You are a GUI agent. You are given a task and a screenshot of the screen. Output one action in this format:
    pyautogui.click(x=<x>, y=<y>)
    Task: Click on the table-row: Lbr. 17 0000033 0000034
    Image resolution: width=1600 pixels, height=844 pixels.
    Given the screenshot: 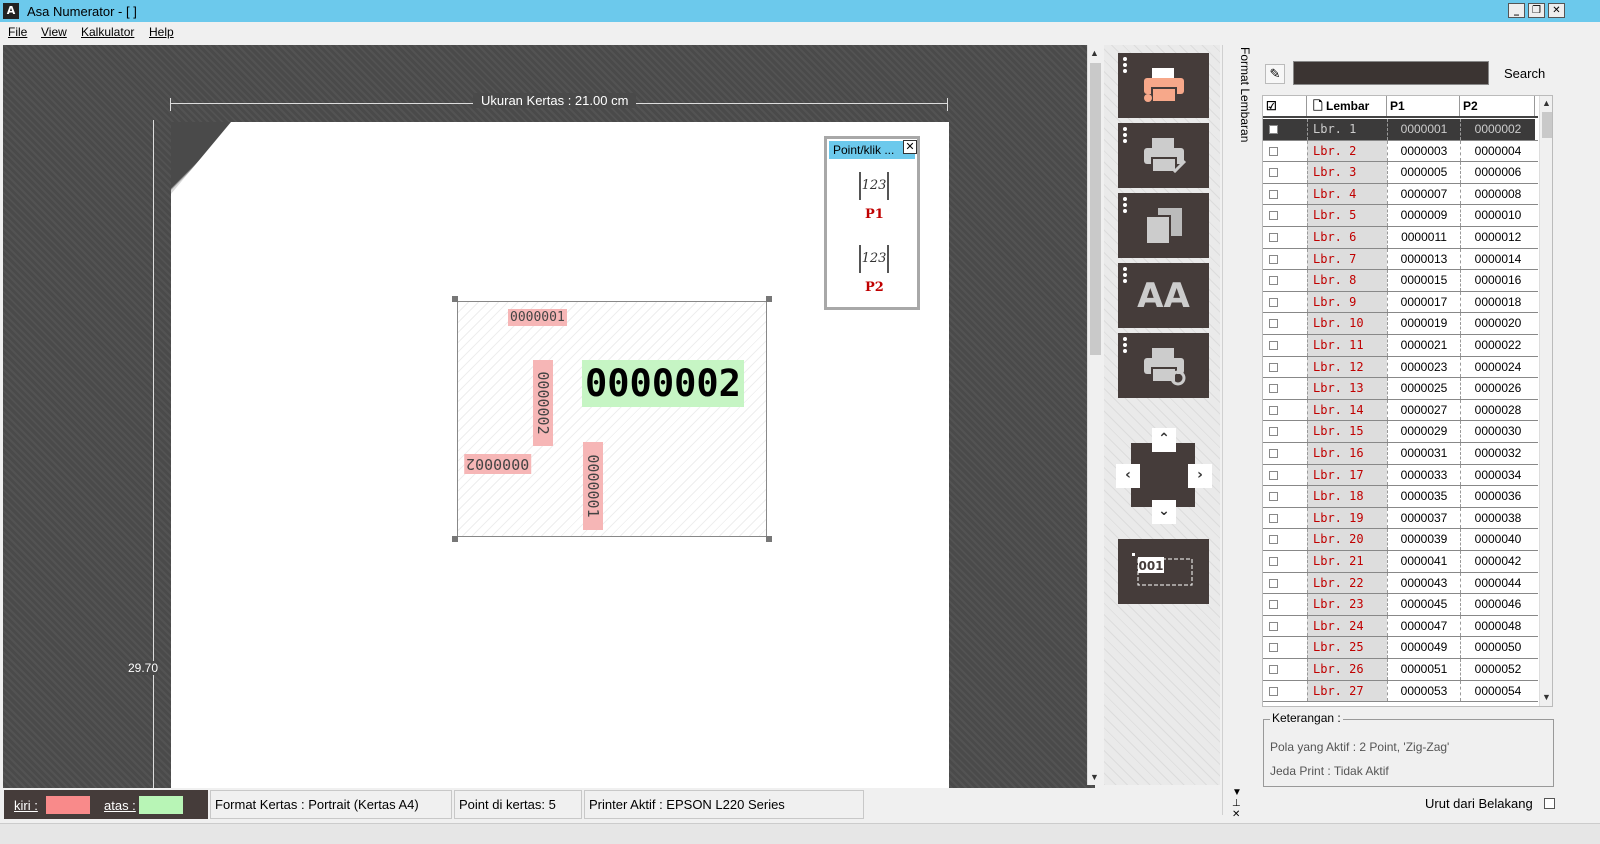 What is the action you would take?
    pyautogui.click(x=1400, y=475)
    